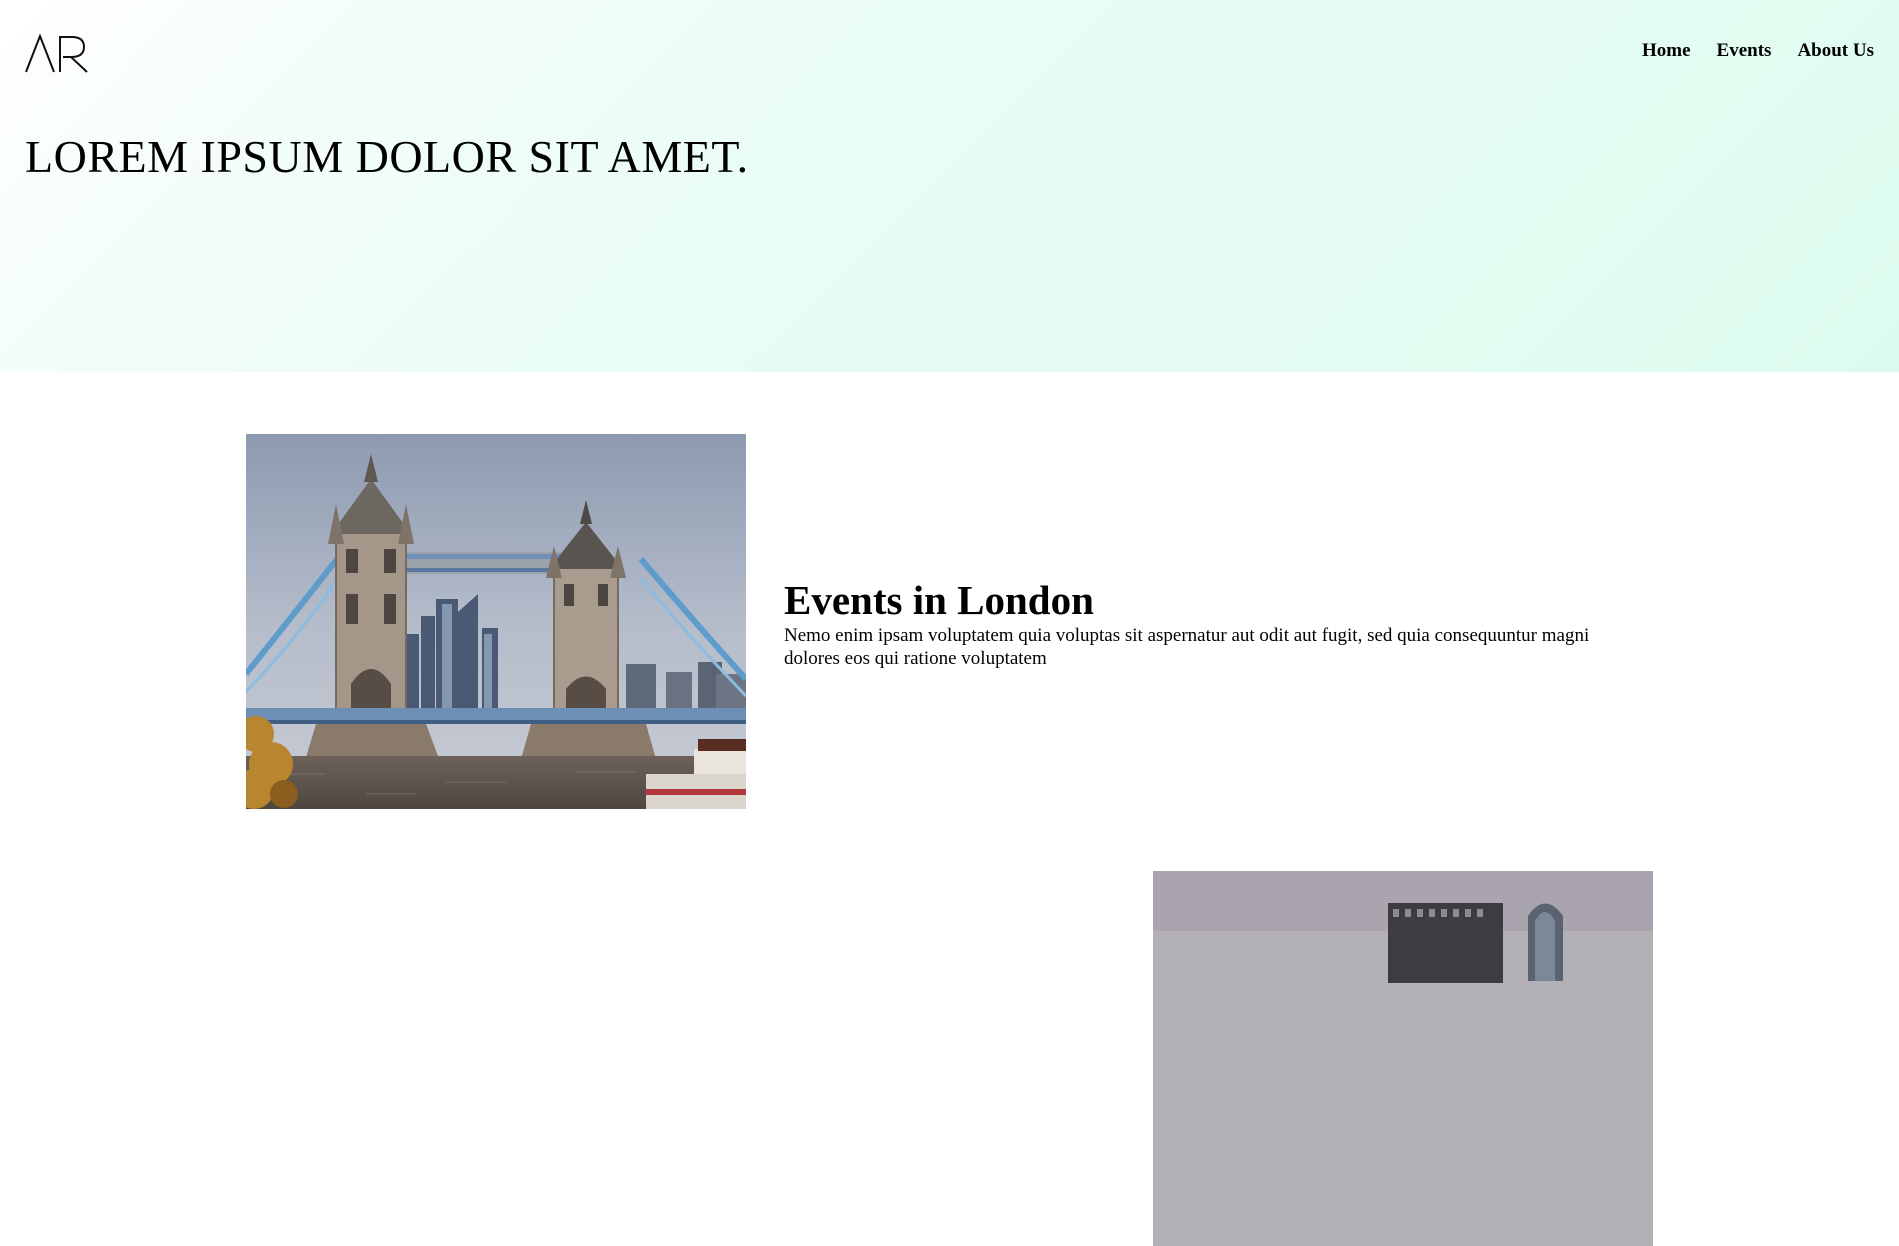  I want to click on main-nav: Home Events About Us, so click(1758, 51).